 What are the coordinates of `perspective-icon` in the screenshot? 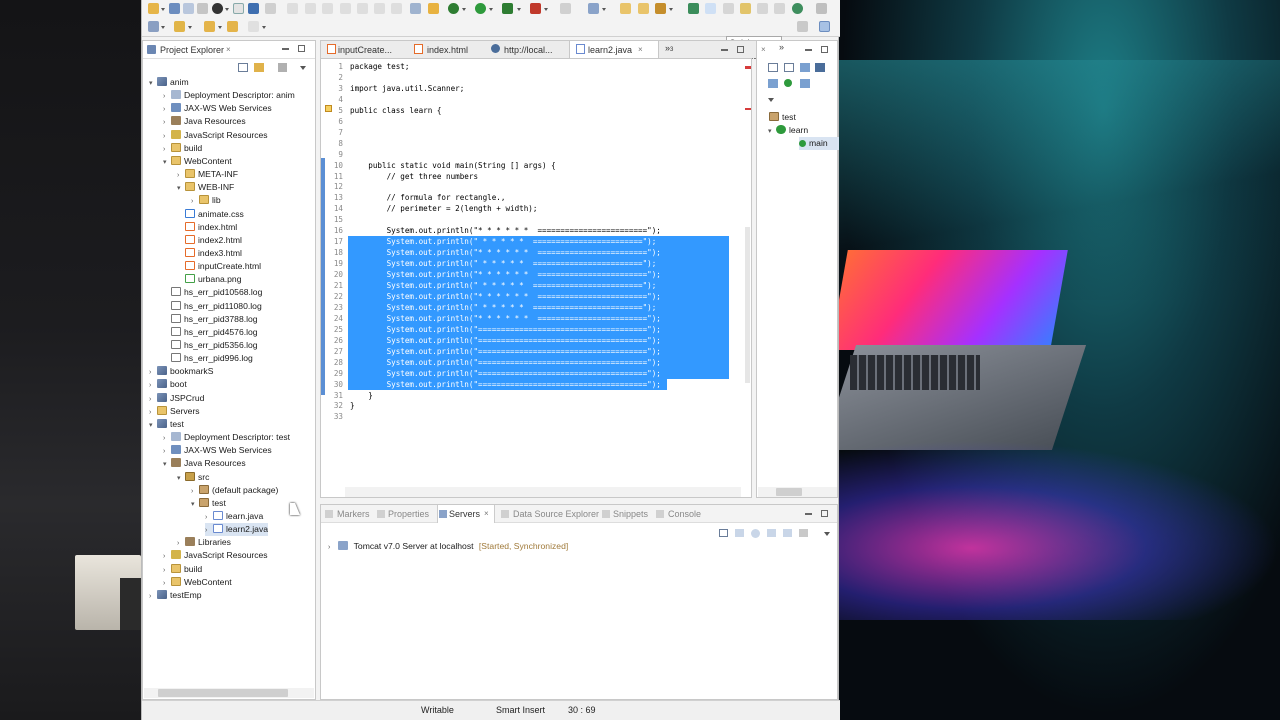 It's located at (802, 26).